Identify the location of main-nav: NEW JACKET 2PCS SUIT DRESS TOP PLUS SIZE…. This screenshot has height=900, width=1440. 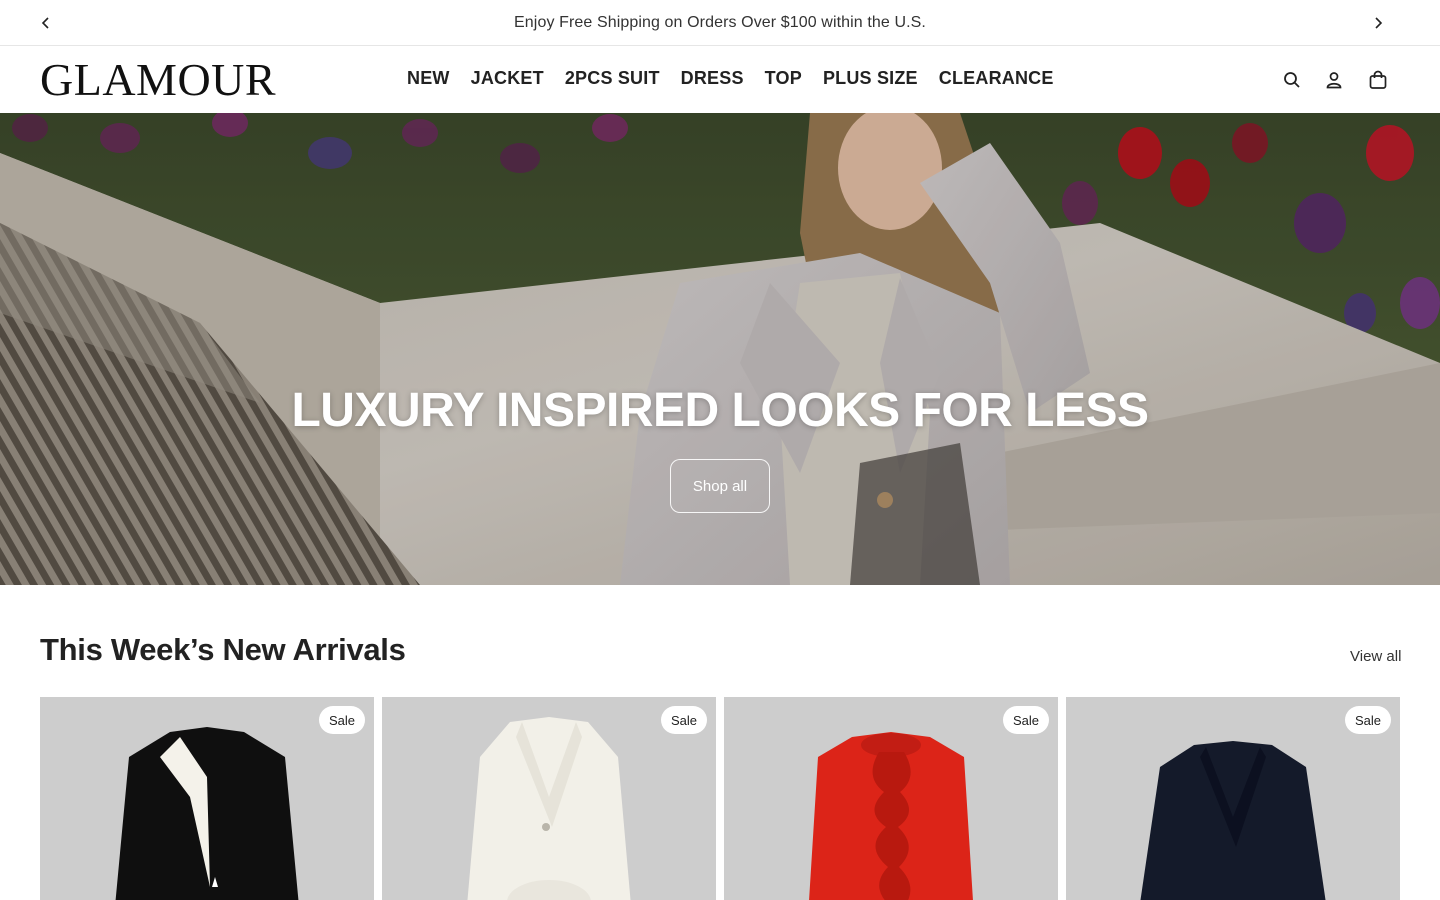
(741, 78).